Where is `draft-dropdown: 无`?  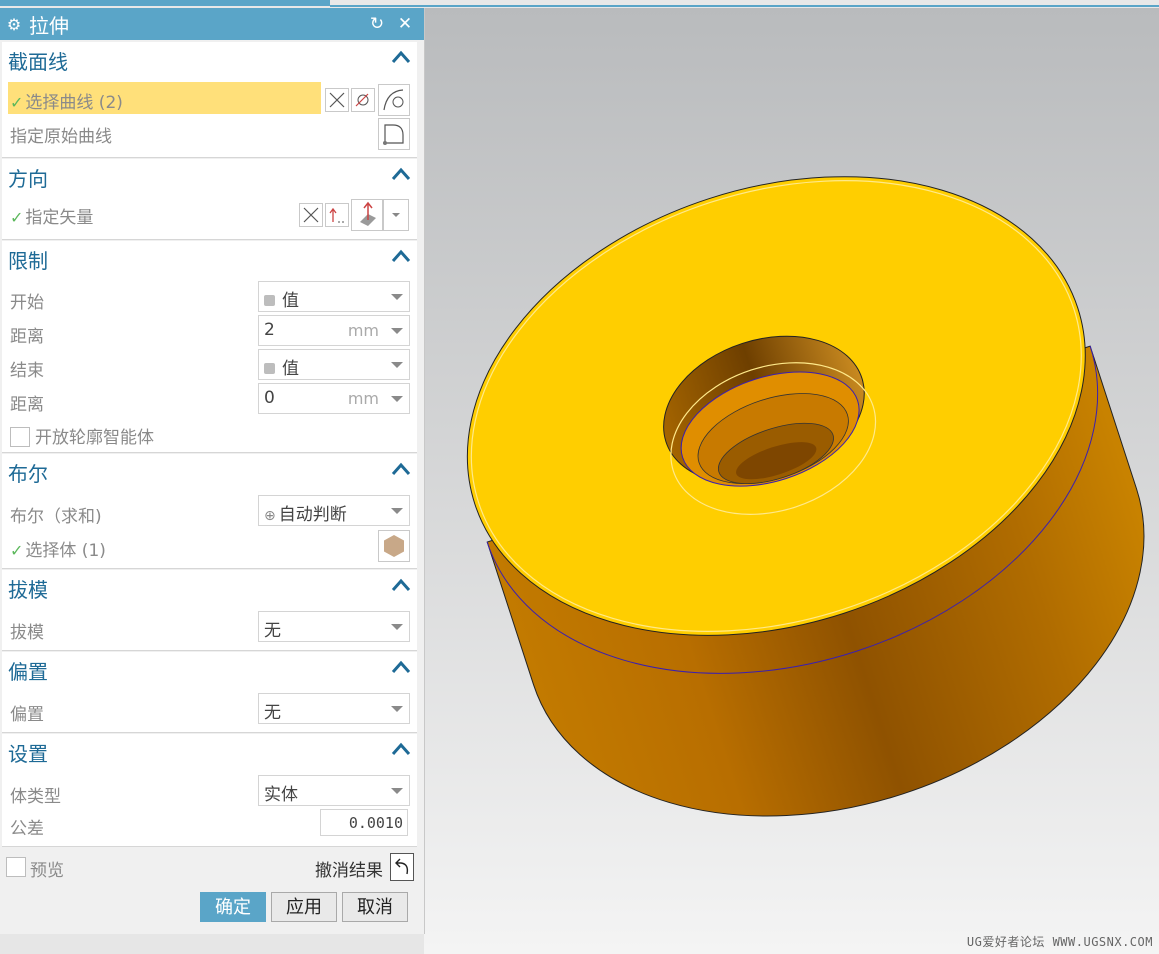 draft-dropdown: 无 is located at coordinates (334, 626).